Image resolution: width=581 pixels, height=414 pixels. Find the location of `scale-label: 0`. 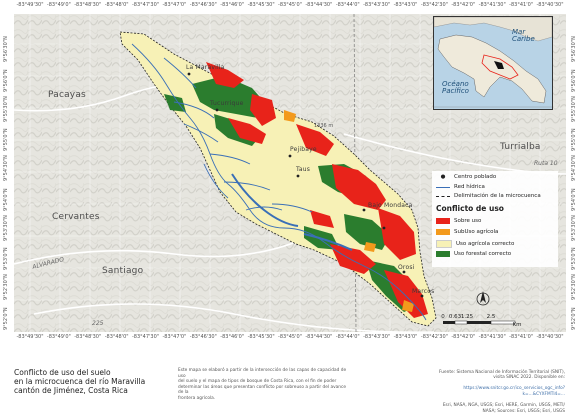

scale-label: 0 is located at coordinates (443, 317).